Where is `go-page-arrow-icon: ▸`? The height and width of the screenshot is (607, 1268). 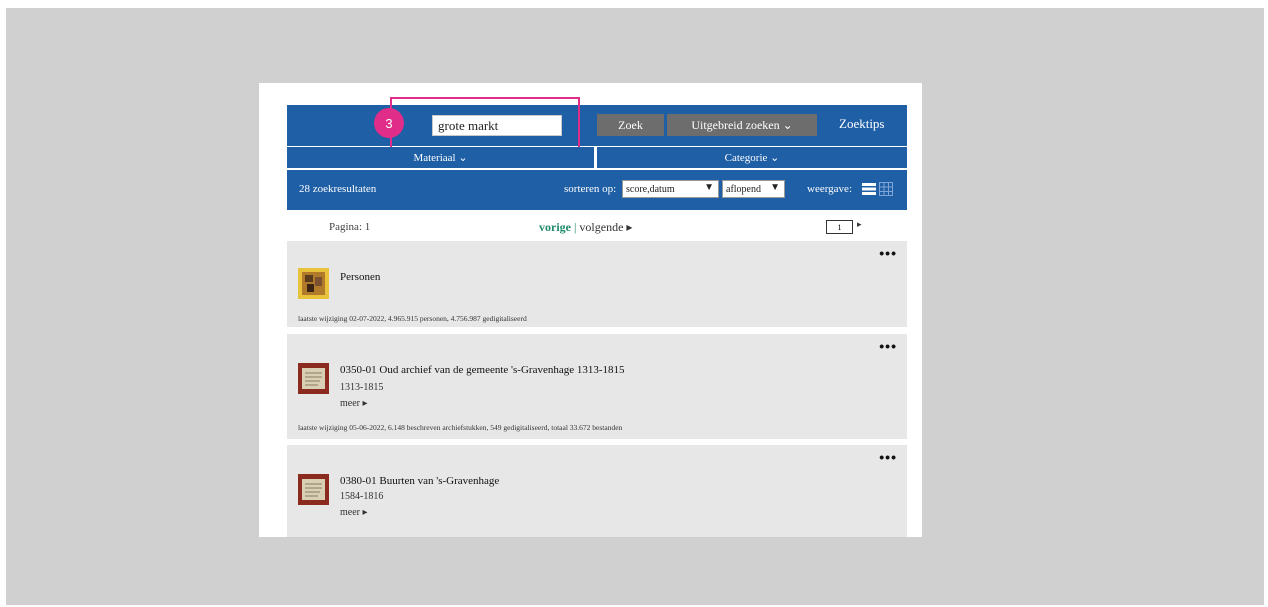
go-page-arrow-icon: ▸ is located at coordinates (859, 224).